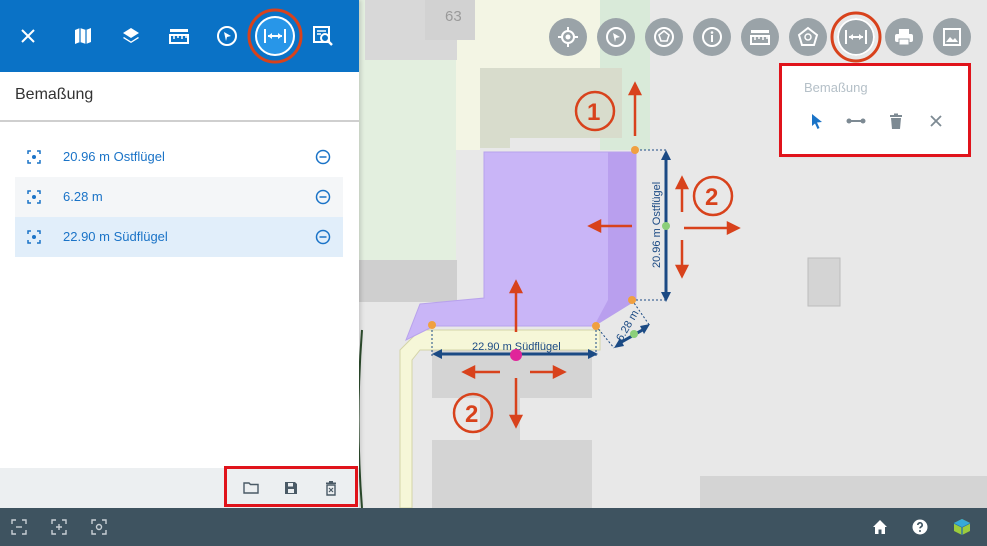  Describe the element at coordinates (711, 197) in the screenshot. I see `annotation-2-right: 2` at that location.